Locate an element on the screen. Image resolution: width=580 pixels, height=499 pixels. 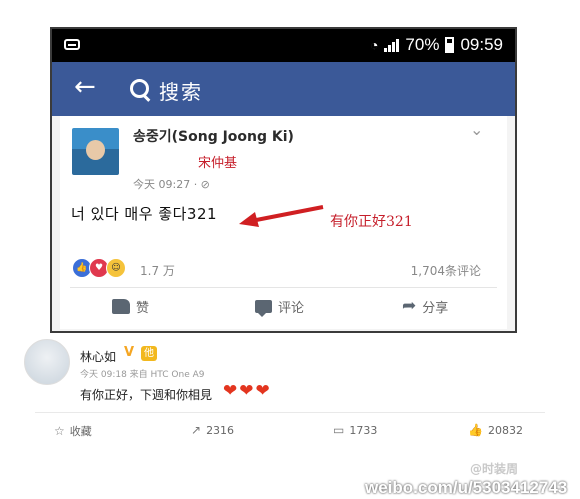
verified-icon: V is located at coordinates (129, 352).